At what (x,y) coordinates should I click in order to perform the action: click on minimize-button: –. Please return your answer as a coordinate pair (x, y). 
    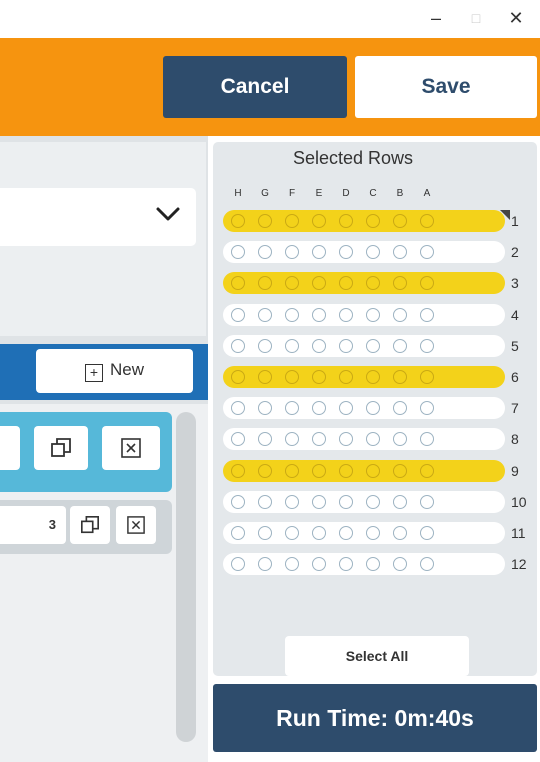
    Looking at the image, I should click on (436, 18).